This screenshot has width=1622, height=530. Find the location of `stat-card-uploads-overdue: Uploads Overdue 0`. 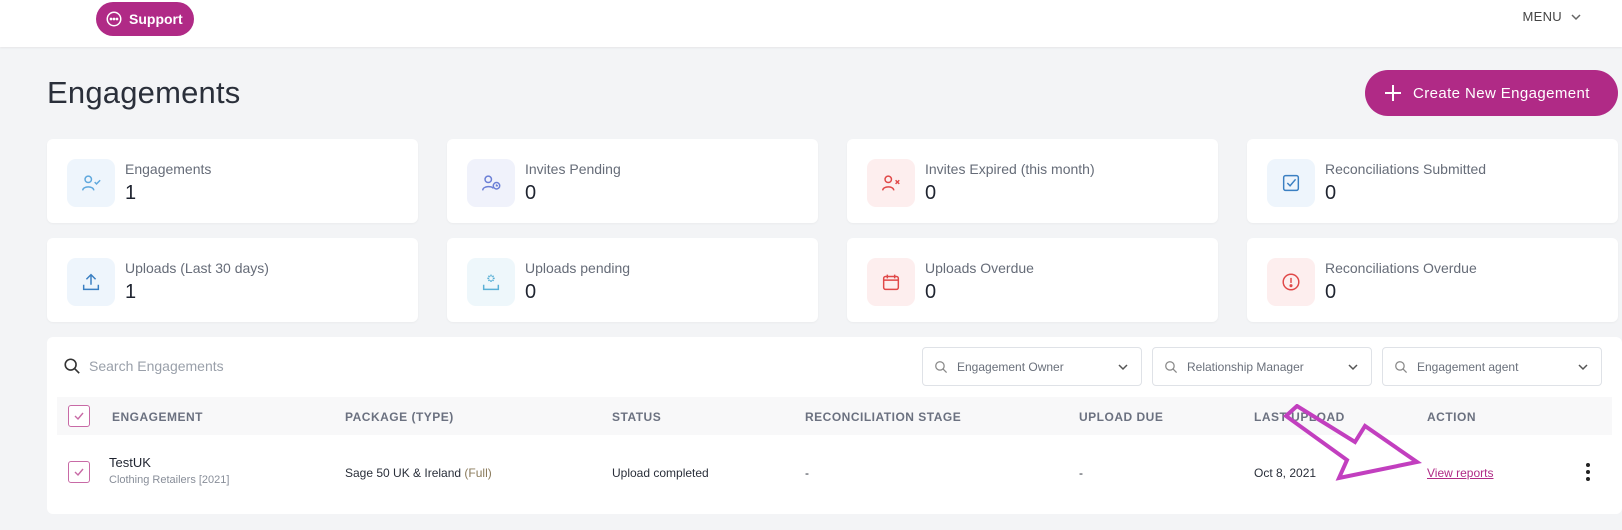

stat-card-uploads-overdue: Uploads Overdue 0 is located at coordinates (1032, 280).